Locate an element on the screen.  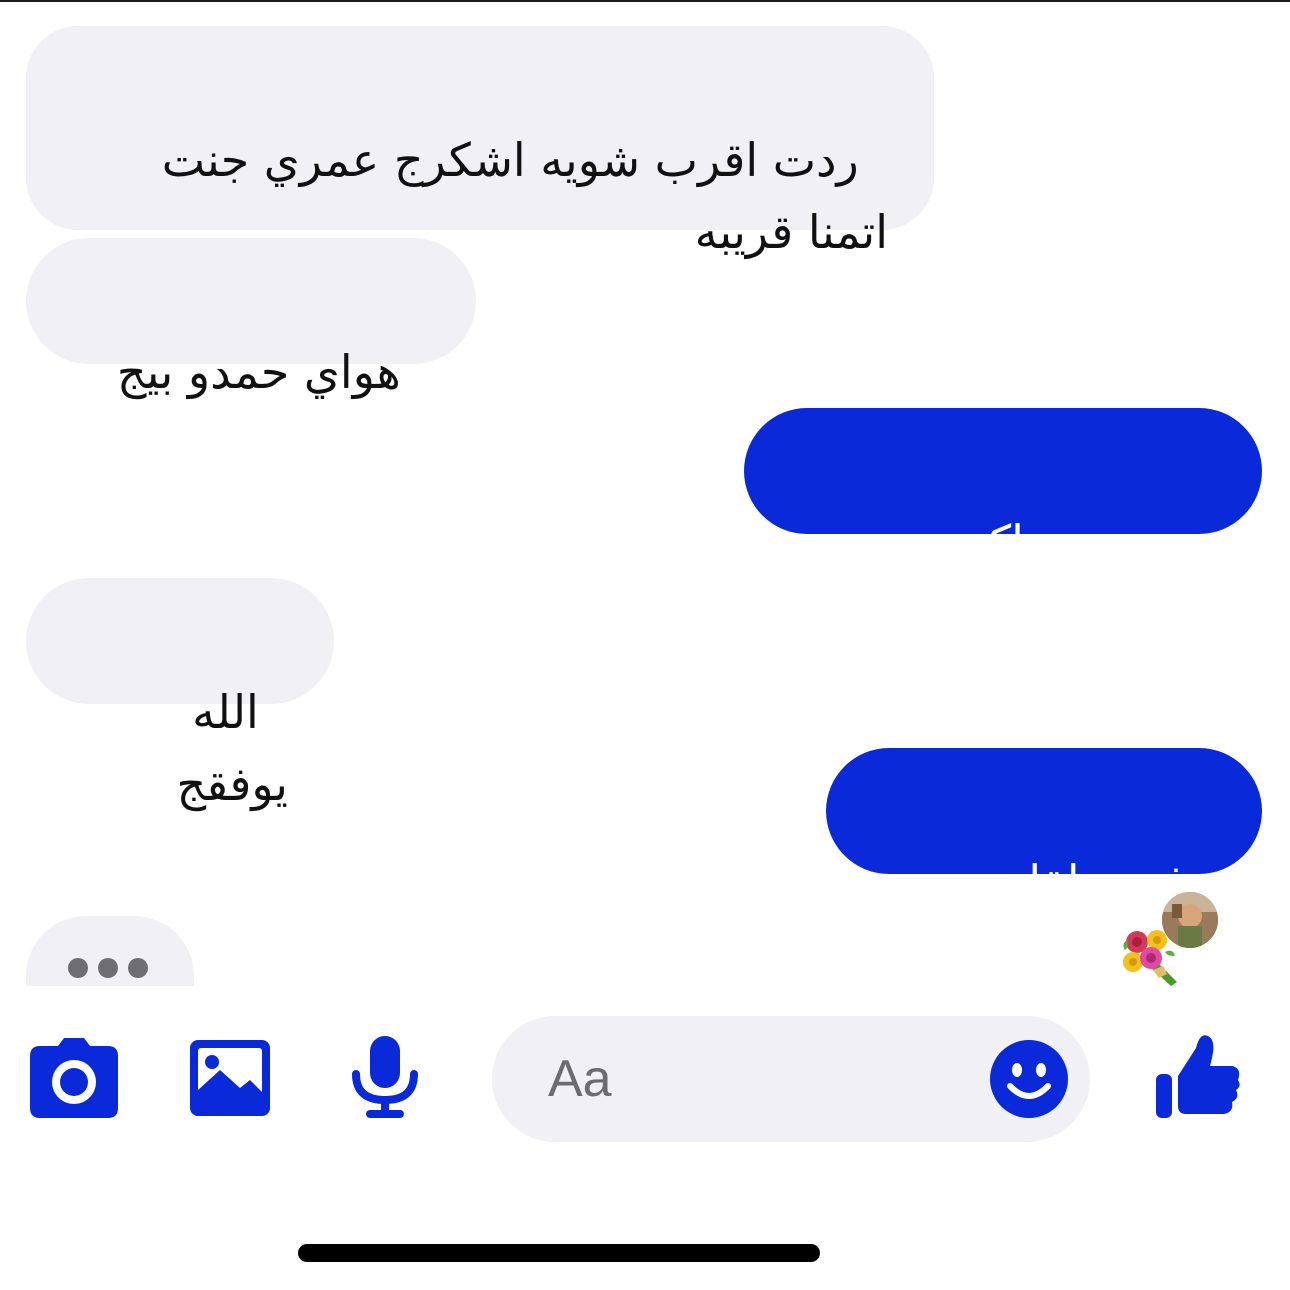
incoming-message: ردت اقرب شويه اشكرج عمري جنت اتمنا قريبه is located at coordinates (480, 142).